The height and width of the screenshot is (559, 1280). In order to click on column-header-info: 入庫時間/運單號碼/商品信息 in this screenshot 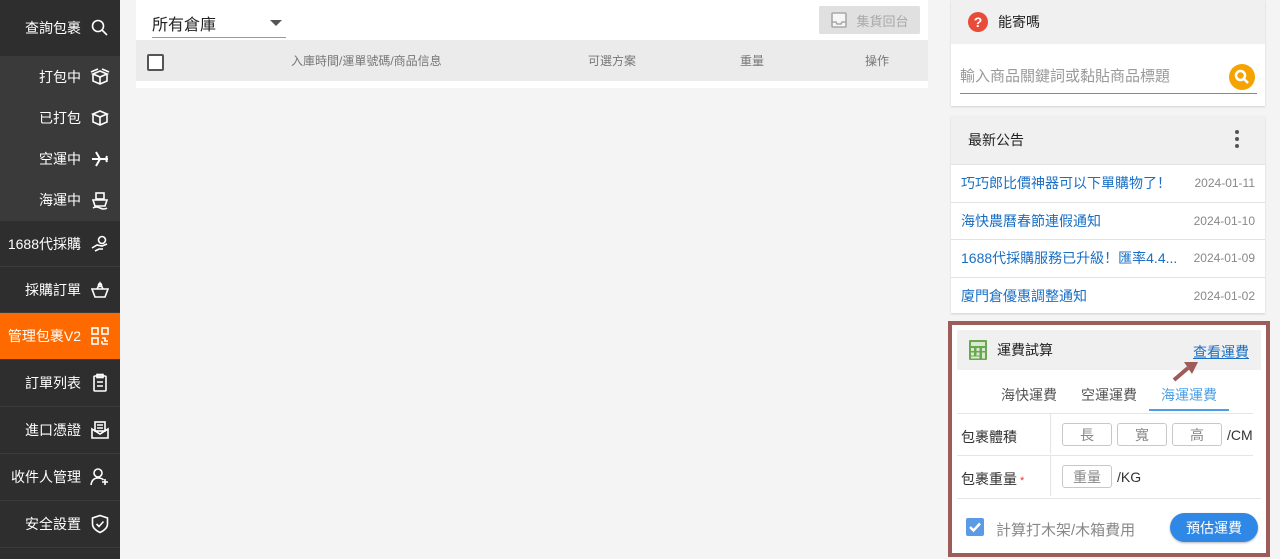, I will do `click(366, 61)`.